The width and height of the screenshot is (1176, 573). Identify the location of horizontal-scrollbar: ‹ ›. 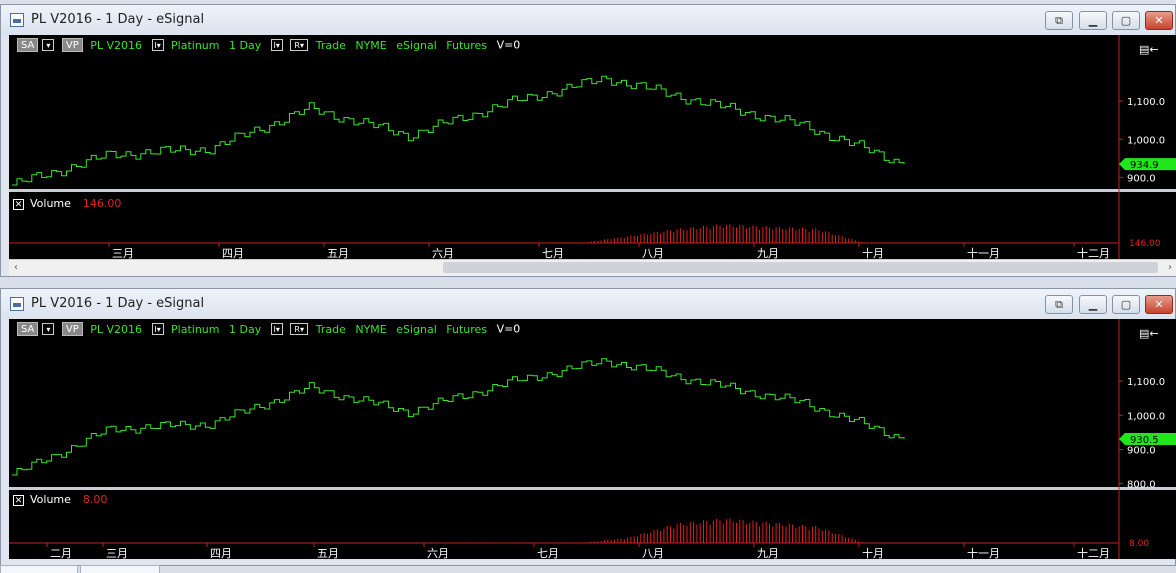
(592, 267).